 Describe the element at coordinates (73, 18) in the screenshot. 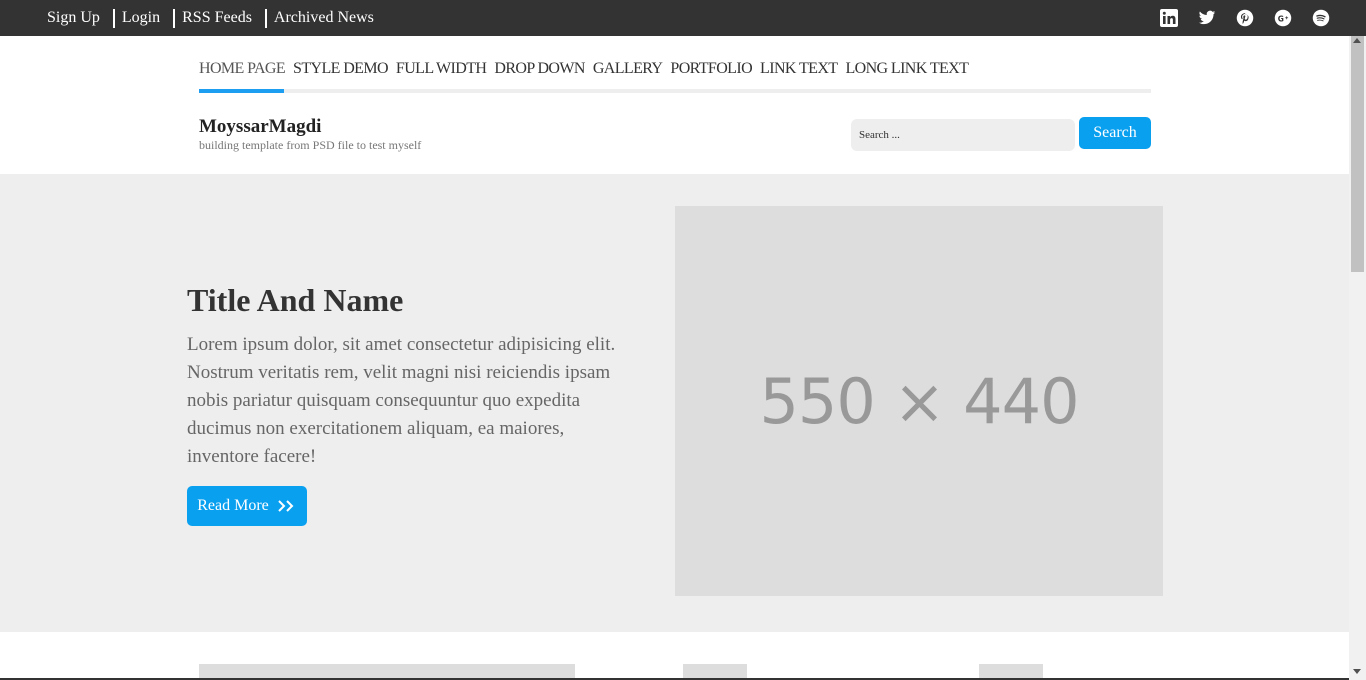

I see `sign-up-link: Sign Up` at that location.